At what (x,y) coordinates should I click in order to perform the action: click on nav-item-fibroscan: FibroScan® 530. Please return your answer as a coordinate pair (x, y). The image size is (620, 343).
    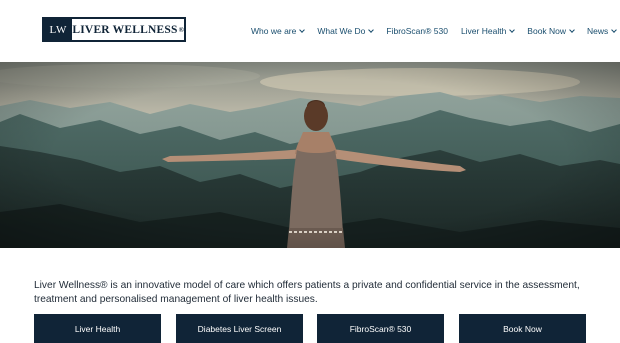
    Looking at the image, I should click on (417, 31).